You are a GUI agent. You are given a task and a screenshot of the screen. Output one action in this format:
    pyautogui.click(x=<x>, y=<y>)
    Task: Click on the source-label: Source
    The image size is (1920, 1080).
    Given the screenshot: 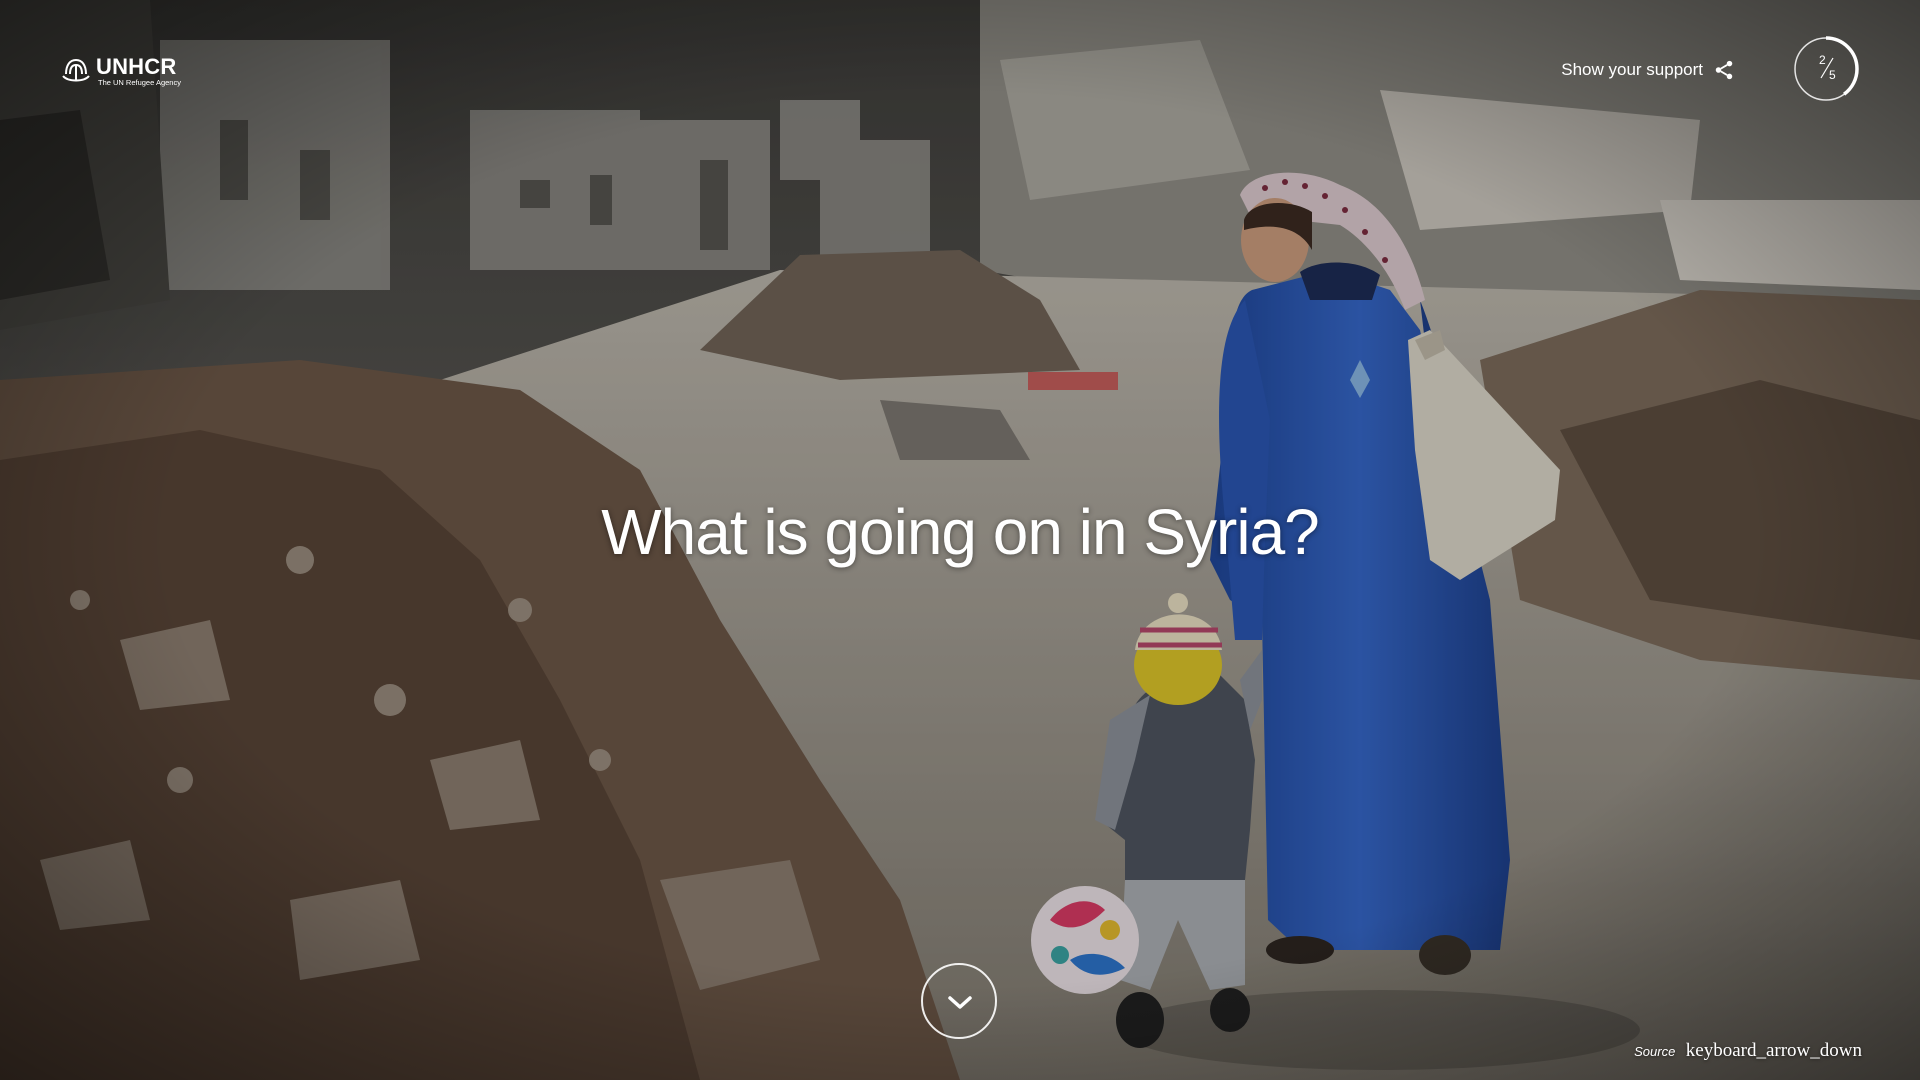 What is the action you would take?
    pyautogui.click(x=1655, y=1051)
    